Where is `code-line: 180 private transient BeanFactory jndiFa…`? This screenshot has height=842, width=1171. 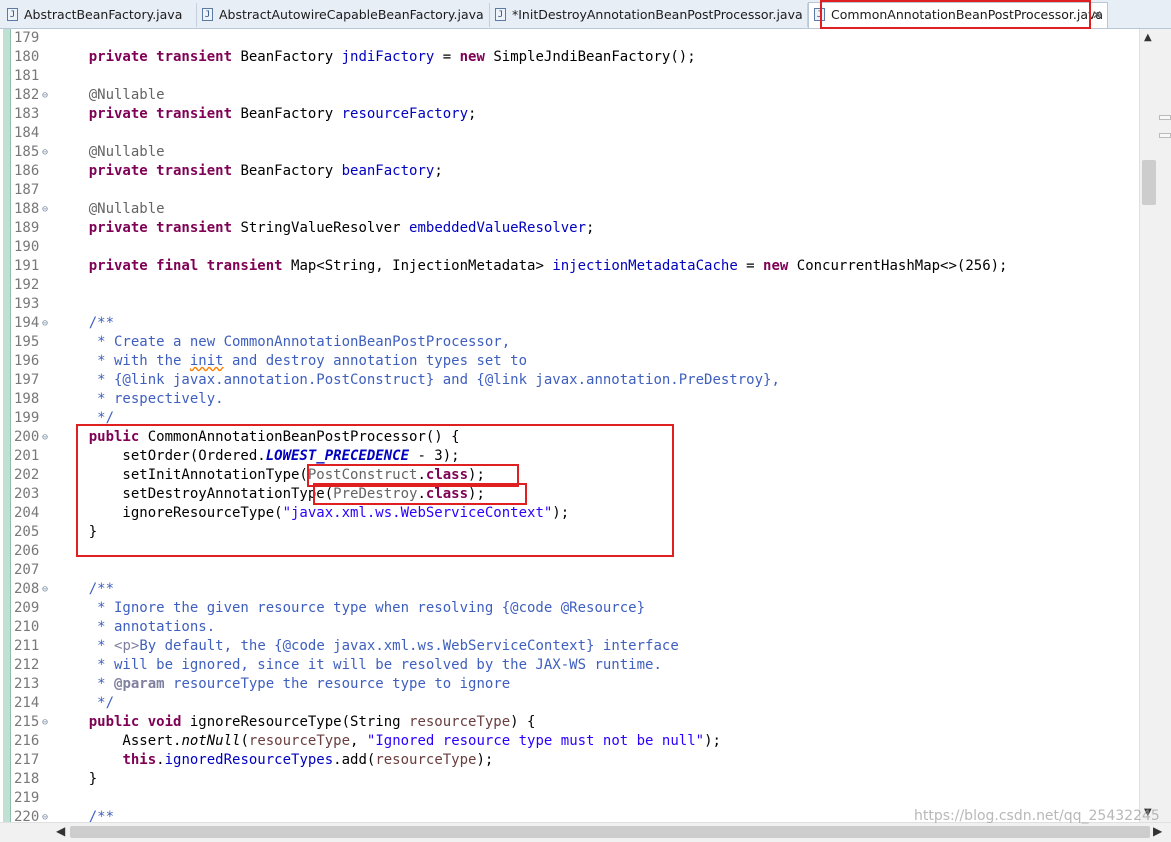
code-line: 180 private transient BeanFactory jndiFa… is located at coordinates (569, 57).